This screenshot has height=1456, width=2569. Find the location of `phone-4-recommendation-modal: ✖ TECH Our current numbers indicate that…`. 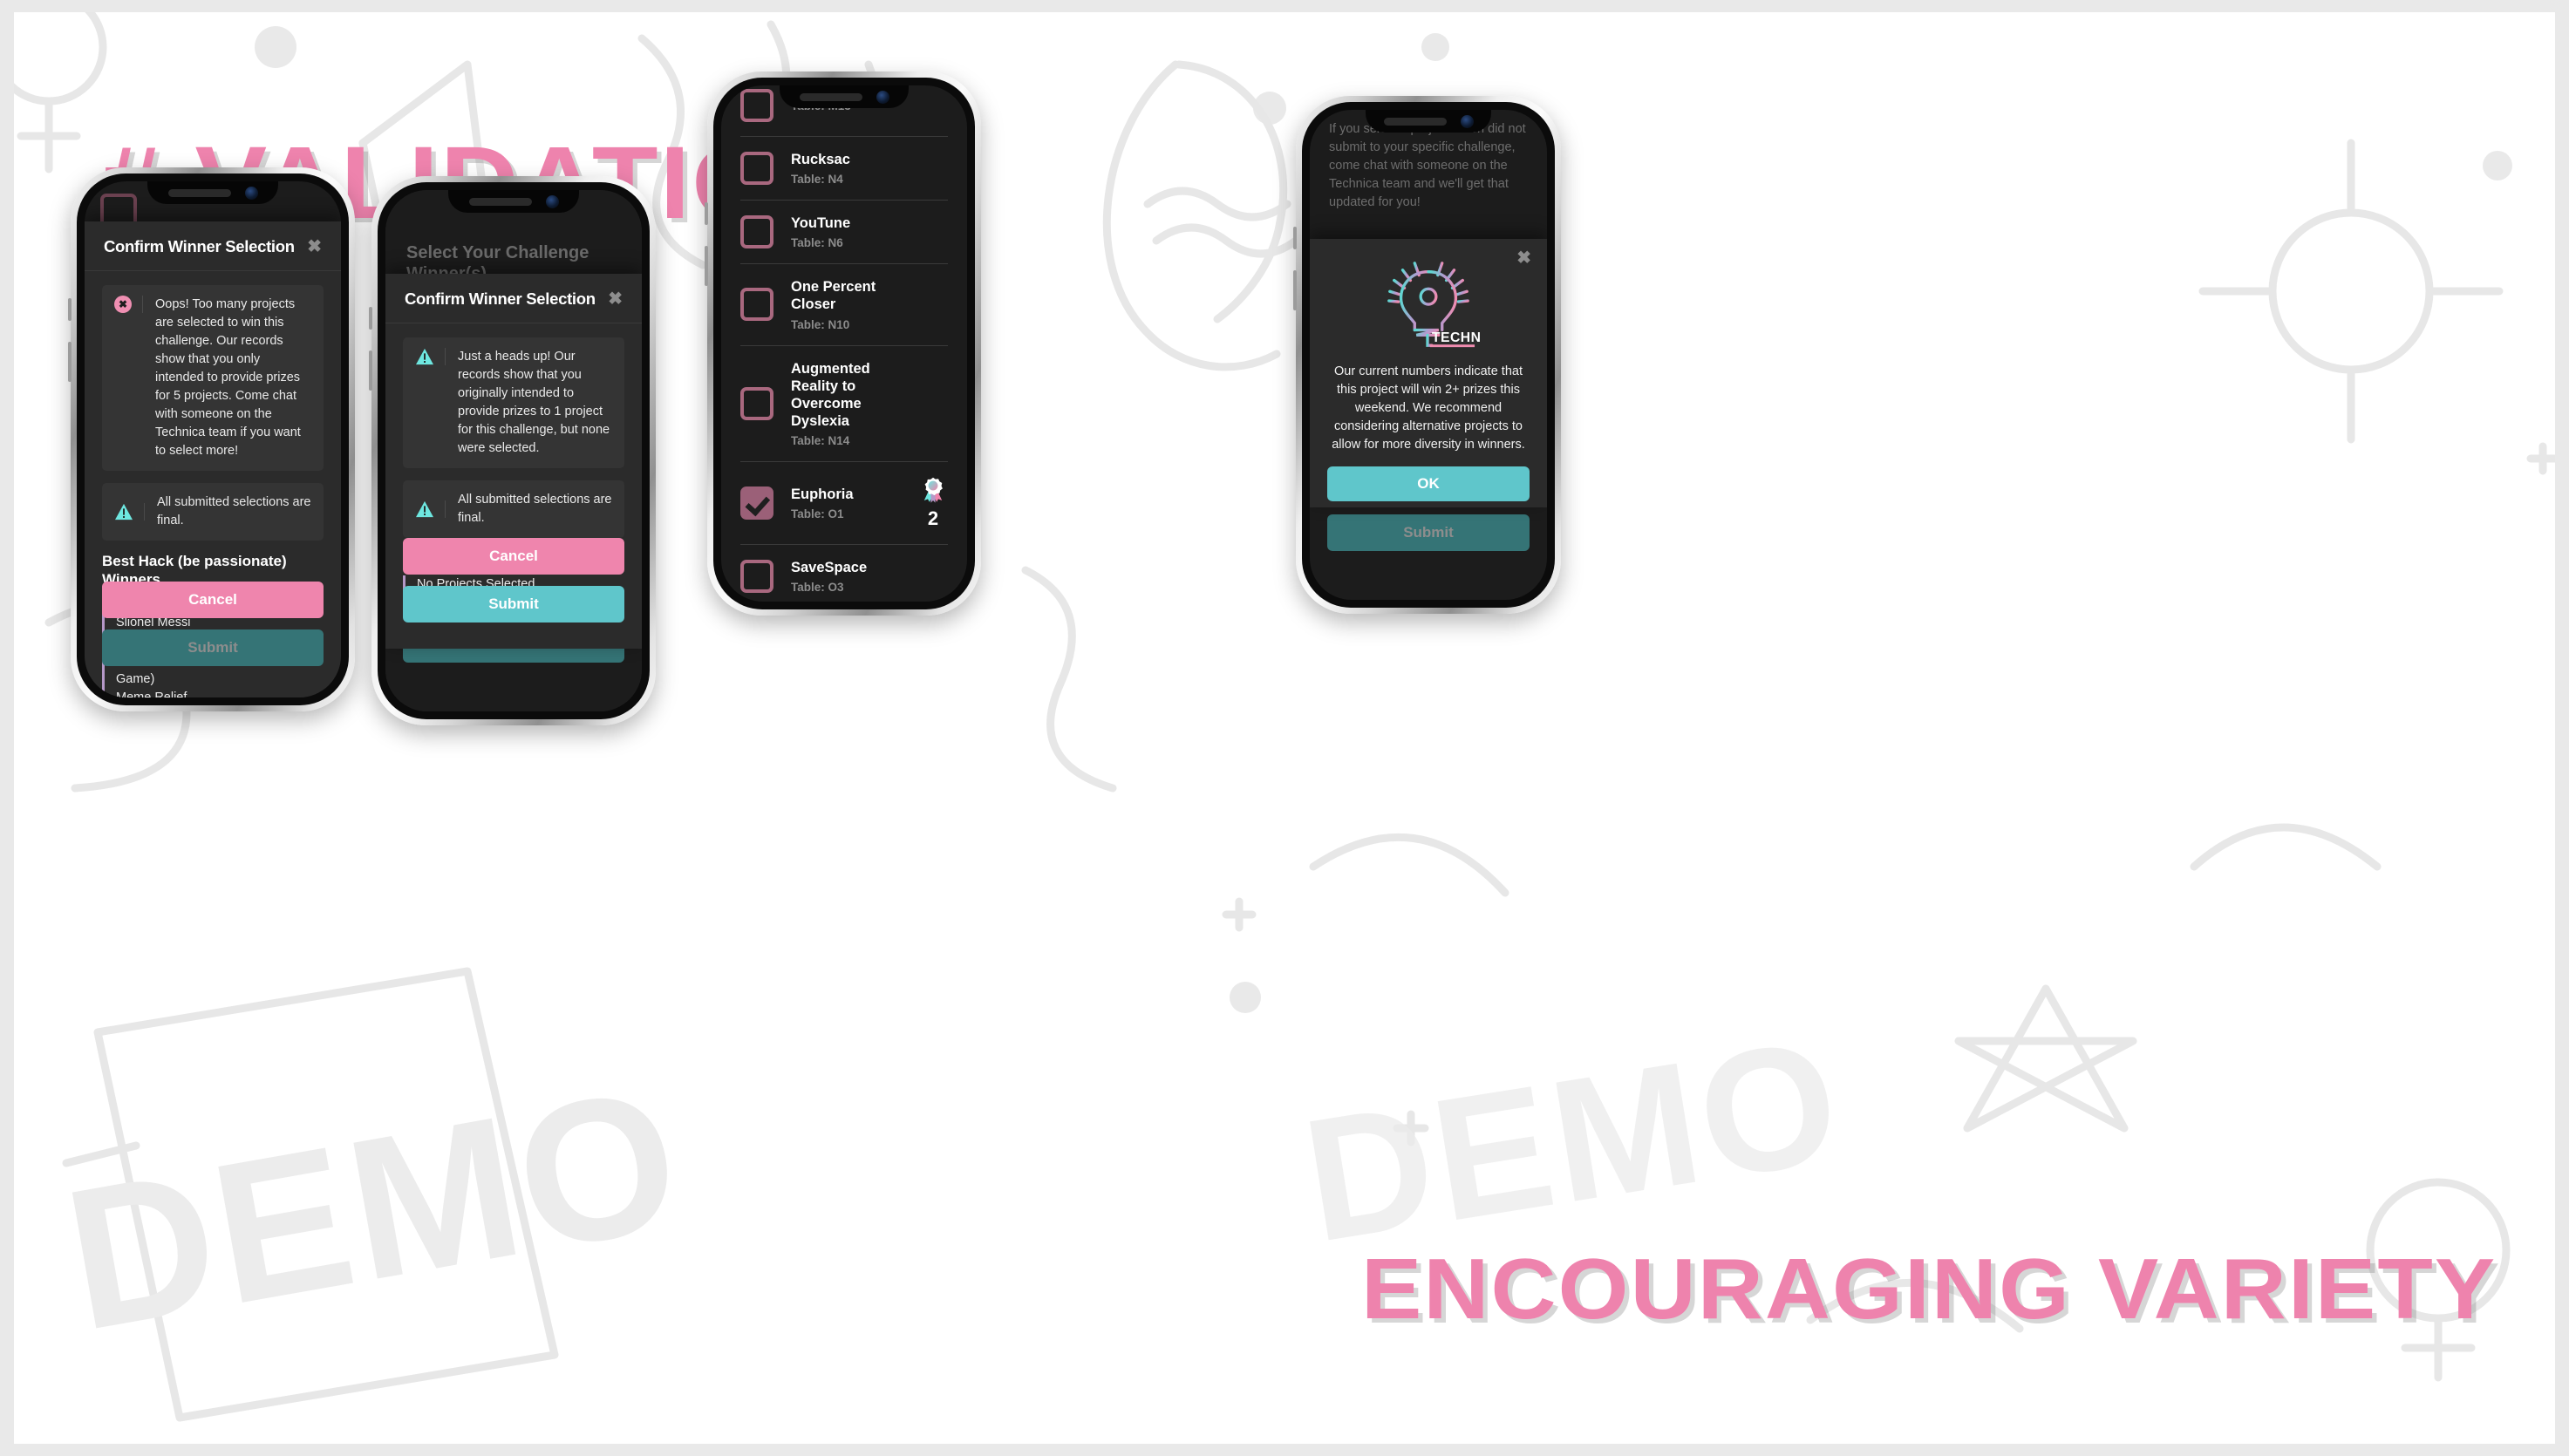

phone-4-recommendation-modal: ✖ TECH Our current numbers indicate that… is located at coordinates (1428, 373).